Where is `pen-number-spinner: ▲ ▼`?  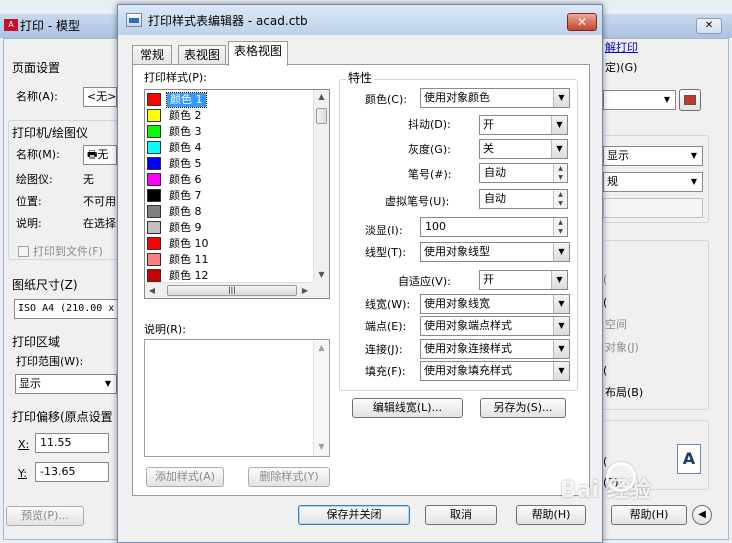
pen-number-spinner: ▲ ▼ is located at coordinates (560, 173).